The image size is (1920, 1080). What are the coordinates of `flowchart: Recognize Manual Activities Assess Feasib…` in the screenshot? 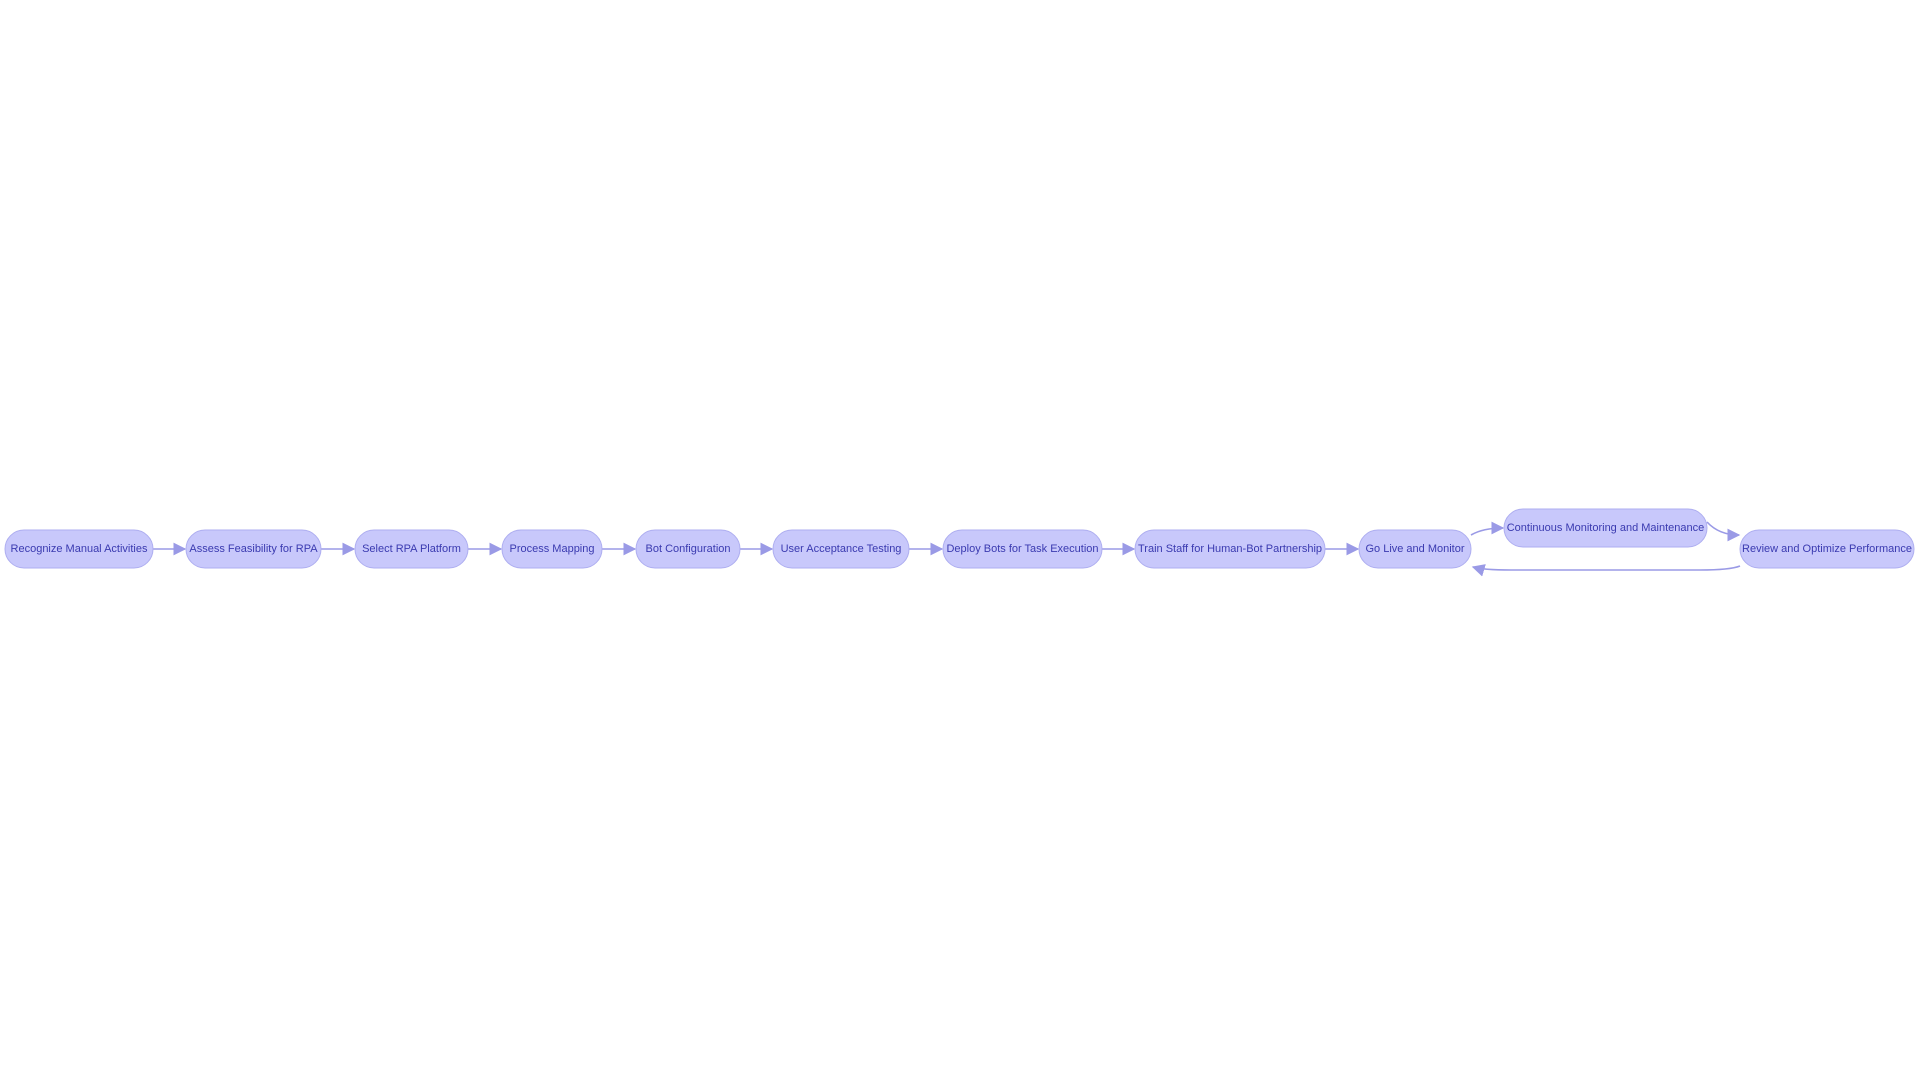 It's located at (959, 542).